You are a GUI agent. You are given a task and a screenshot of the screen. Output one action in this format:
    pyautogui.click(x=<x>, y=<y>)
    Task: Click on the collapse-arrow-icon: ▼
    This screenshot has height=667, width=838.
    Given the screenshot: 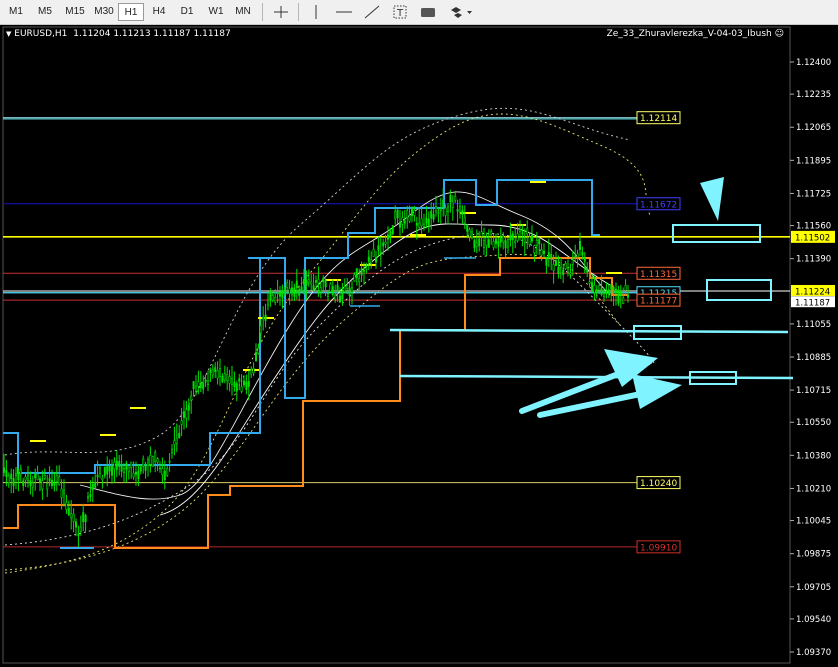 What is the action you would take?
    pyautogui.click(x=8, y=34)
    